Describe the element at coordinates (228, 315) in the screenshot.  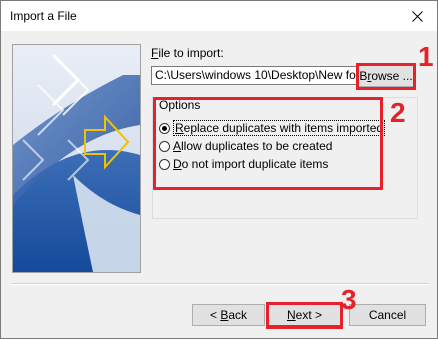
I see `back-button: < Back` at that location.